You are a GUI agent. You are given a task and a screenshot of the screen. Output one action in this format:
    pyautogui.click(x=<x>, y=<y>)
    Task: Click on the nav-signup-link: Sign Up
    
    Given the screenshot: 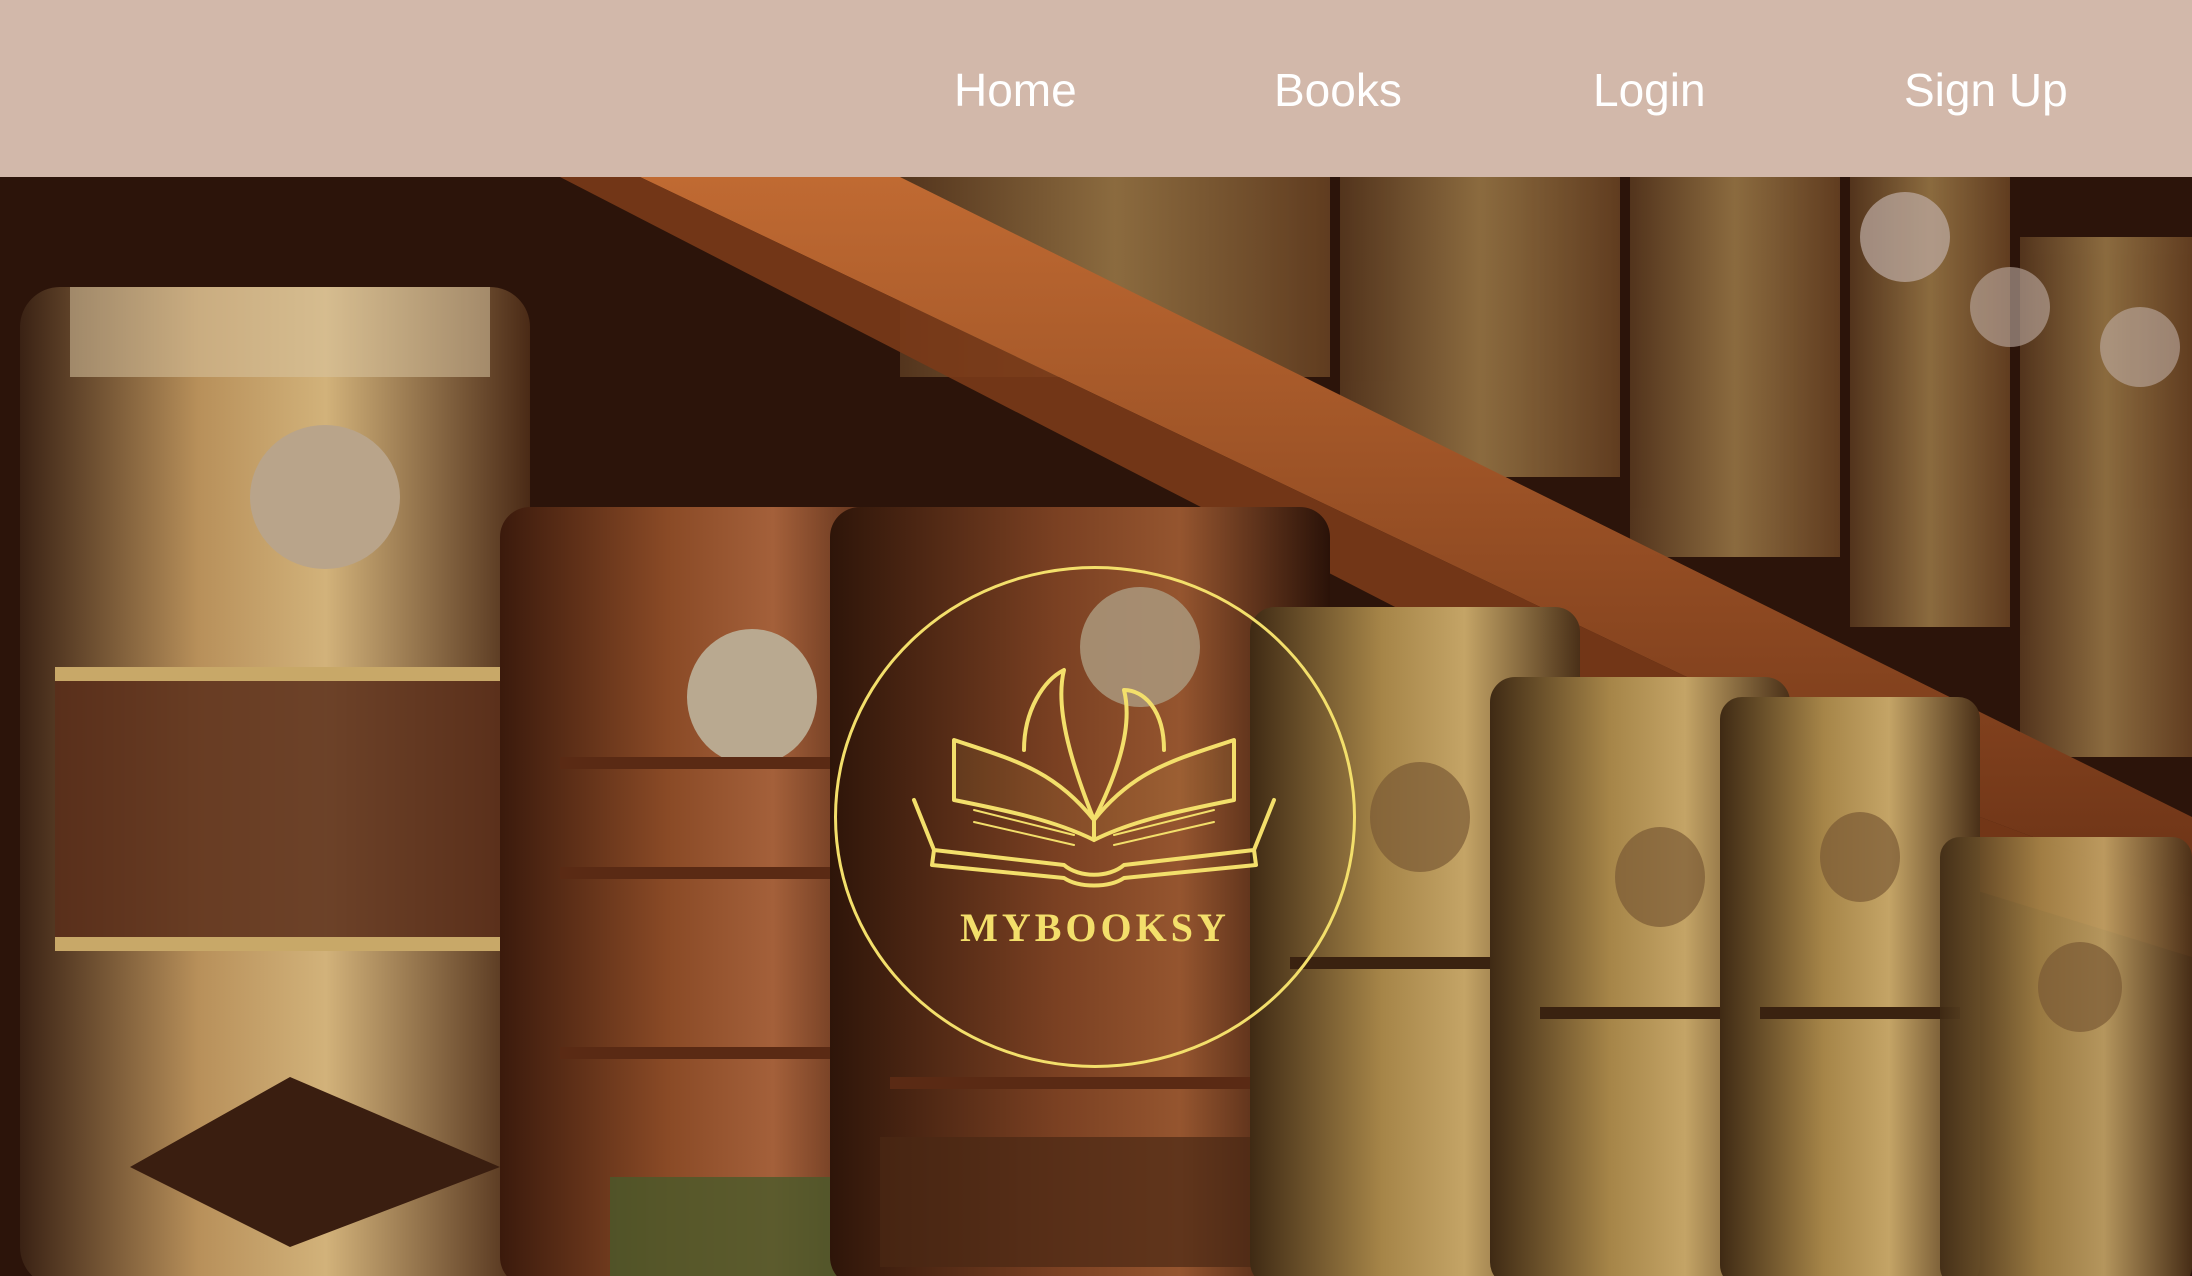 What is the action you would take?
    pyautogui.click(x=1986, y=90)
    